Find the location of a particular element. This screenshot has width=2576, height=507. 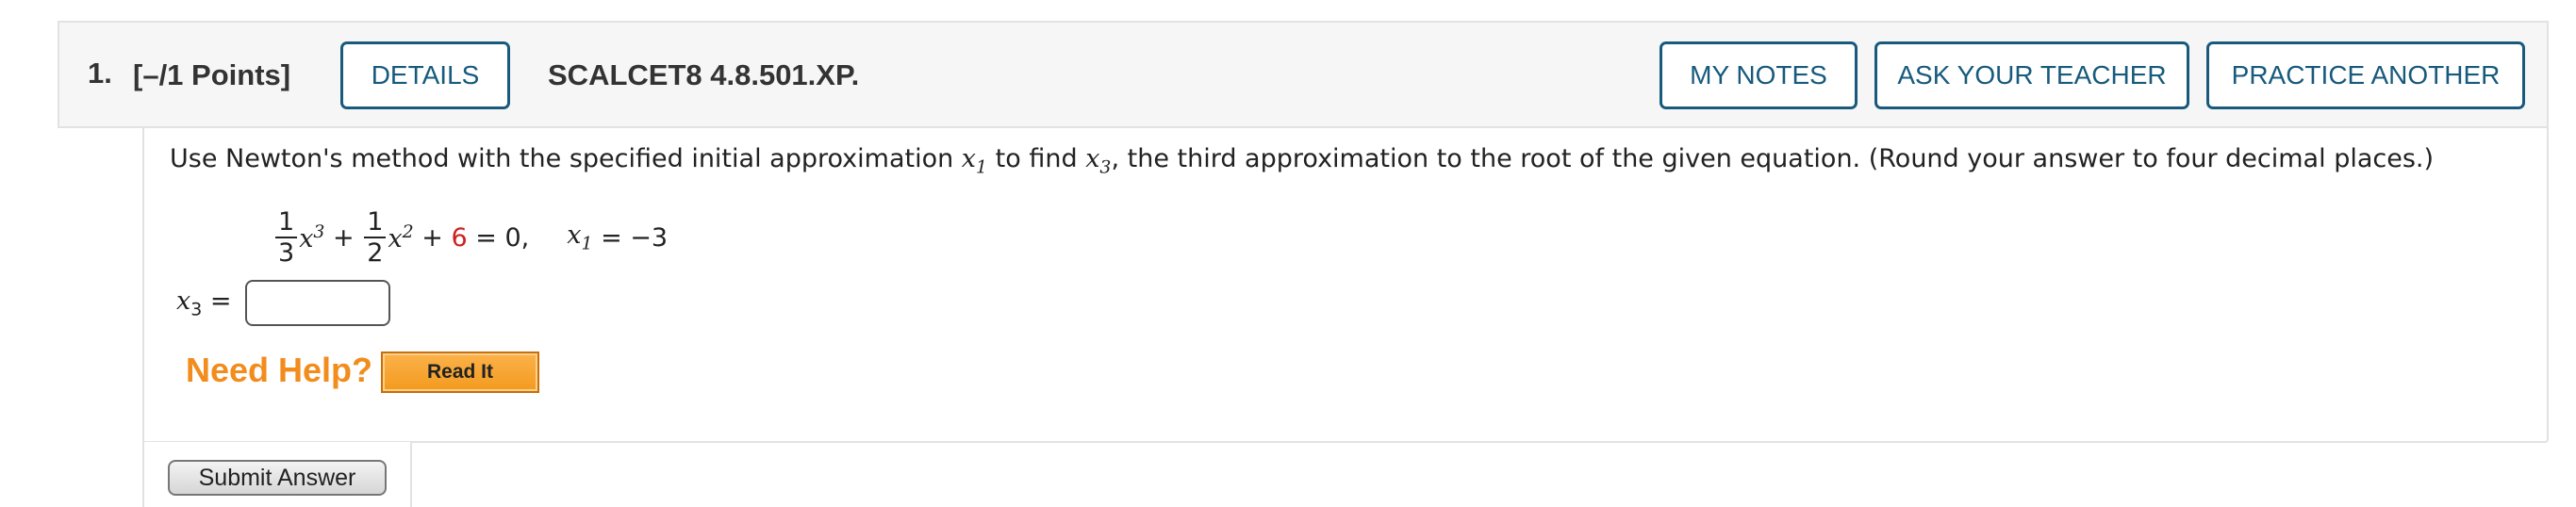

body-left-border is located at coordinates (143, 475).